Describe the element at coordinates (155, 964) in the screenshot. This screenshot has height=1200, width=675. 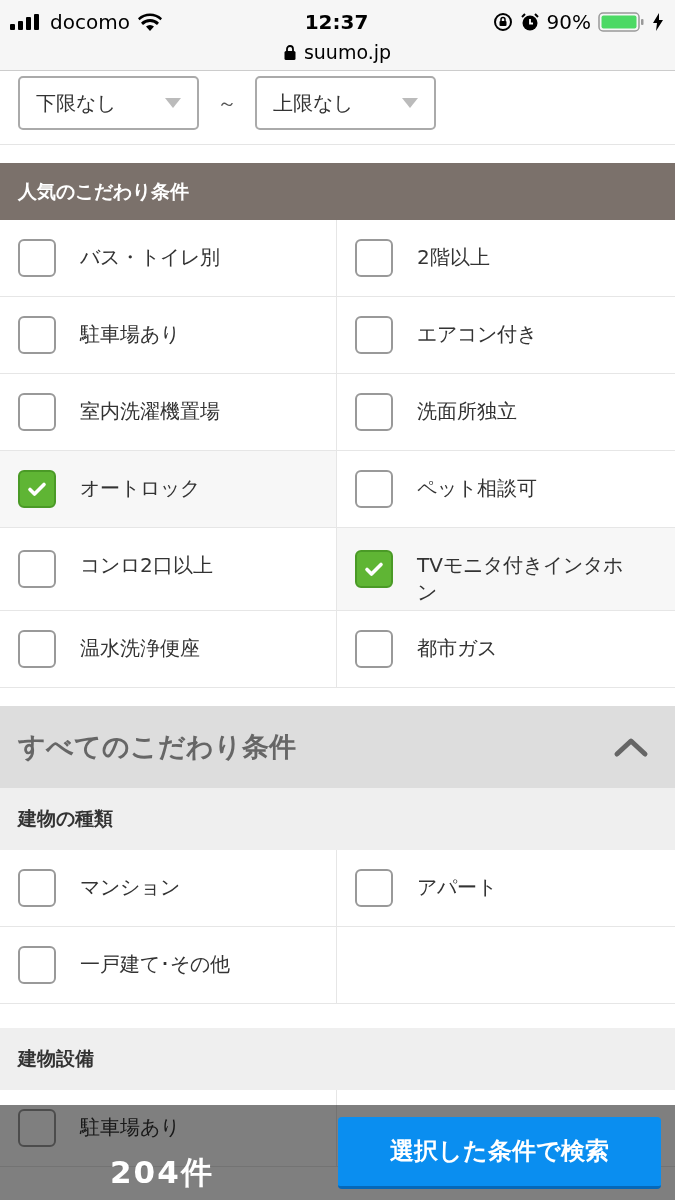
I see `option-label: 一戸建て･その他` at that location.